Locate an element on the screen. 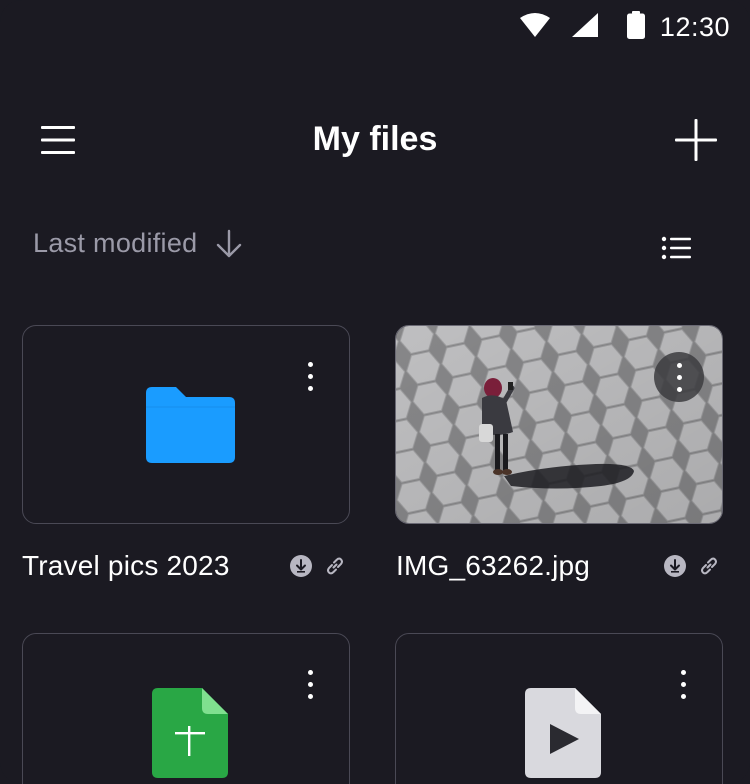 The width and height of the screenshot is (750, 784). file-card-video is located at coordinates (559, 708).